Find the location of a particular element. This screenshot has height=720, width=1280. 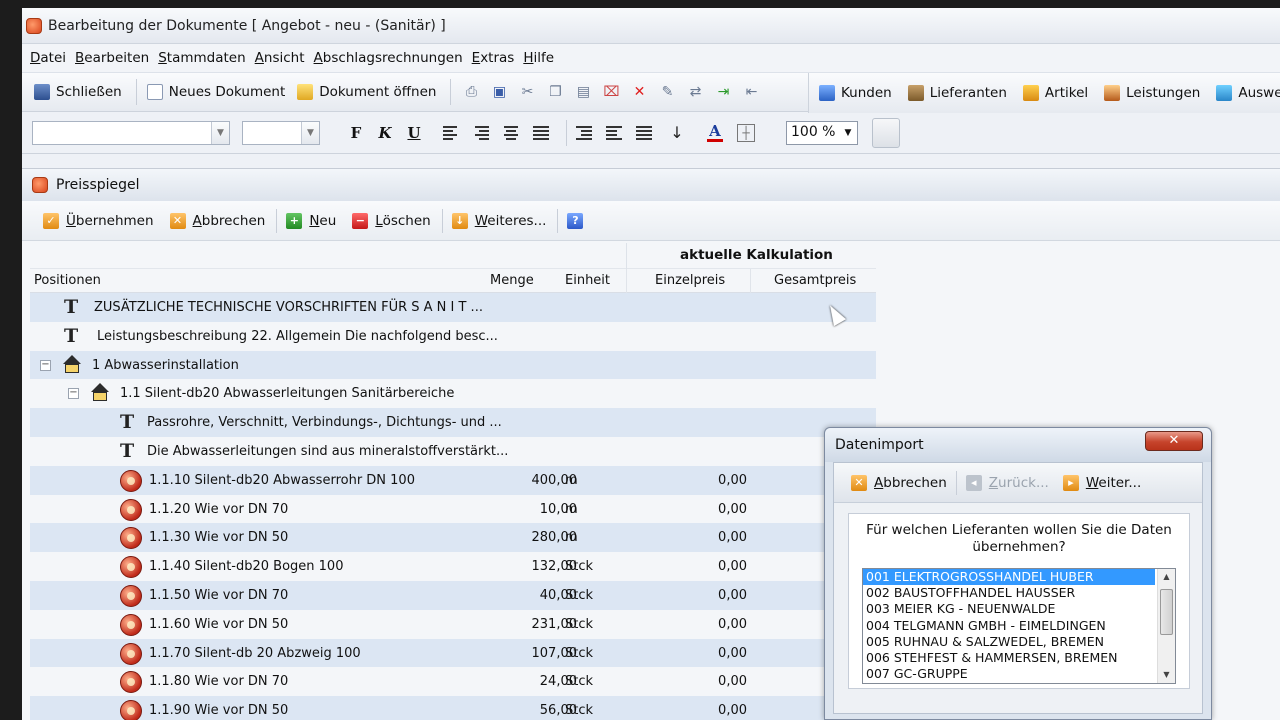

align-justify-icon is located at coordinates (541, 133).